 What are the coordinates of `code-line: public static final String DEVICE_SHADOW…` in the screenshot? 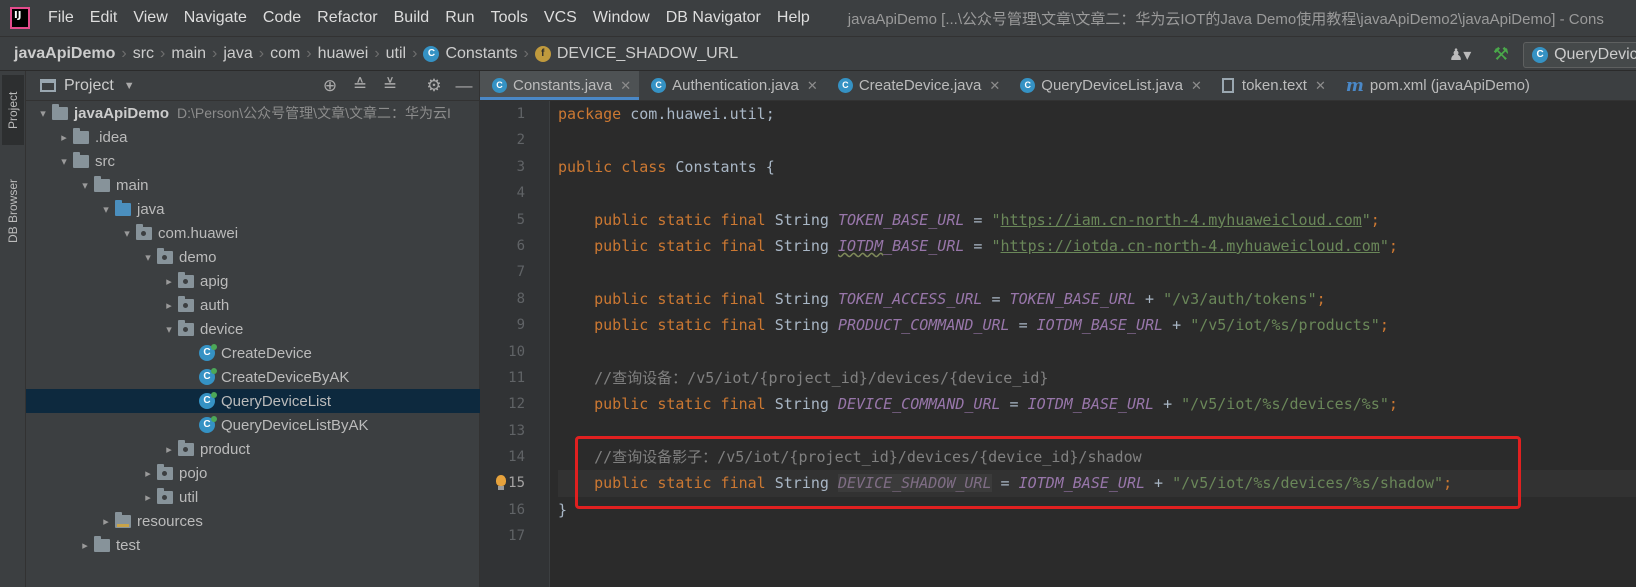 It's located at (1066, 483).